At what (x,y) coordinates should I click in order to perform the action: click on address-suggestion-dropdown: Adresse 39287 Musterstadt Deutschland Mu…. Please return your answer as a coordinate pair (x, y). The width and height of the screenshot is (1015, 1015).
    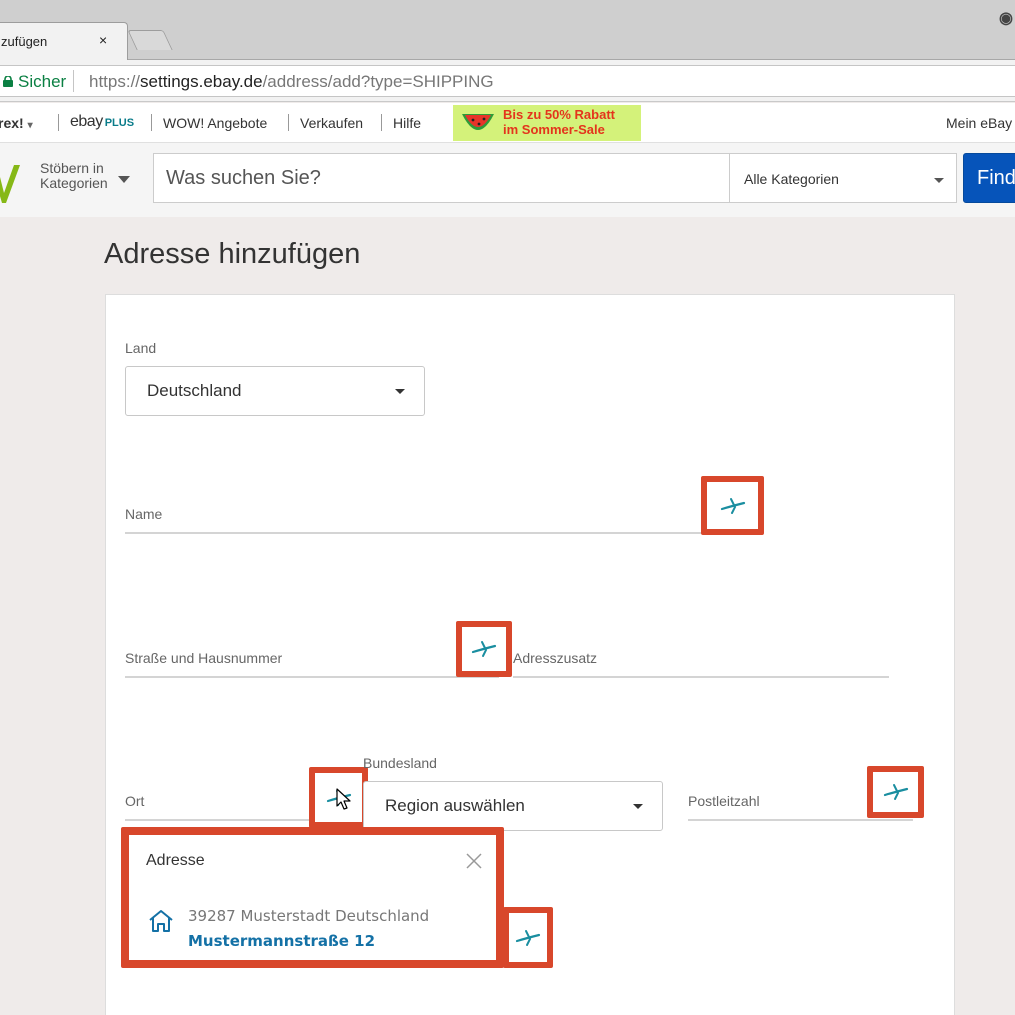
    Looking at the image, I should click on (312, 897).